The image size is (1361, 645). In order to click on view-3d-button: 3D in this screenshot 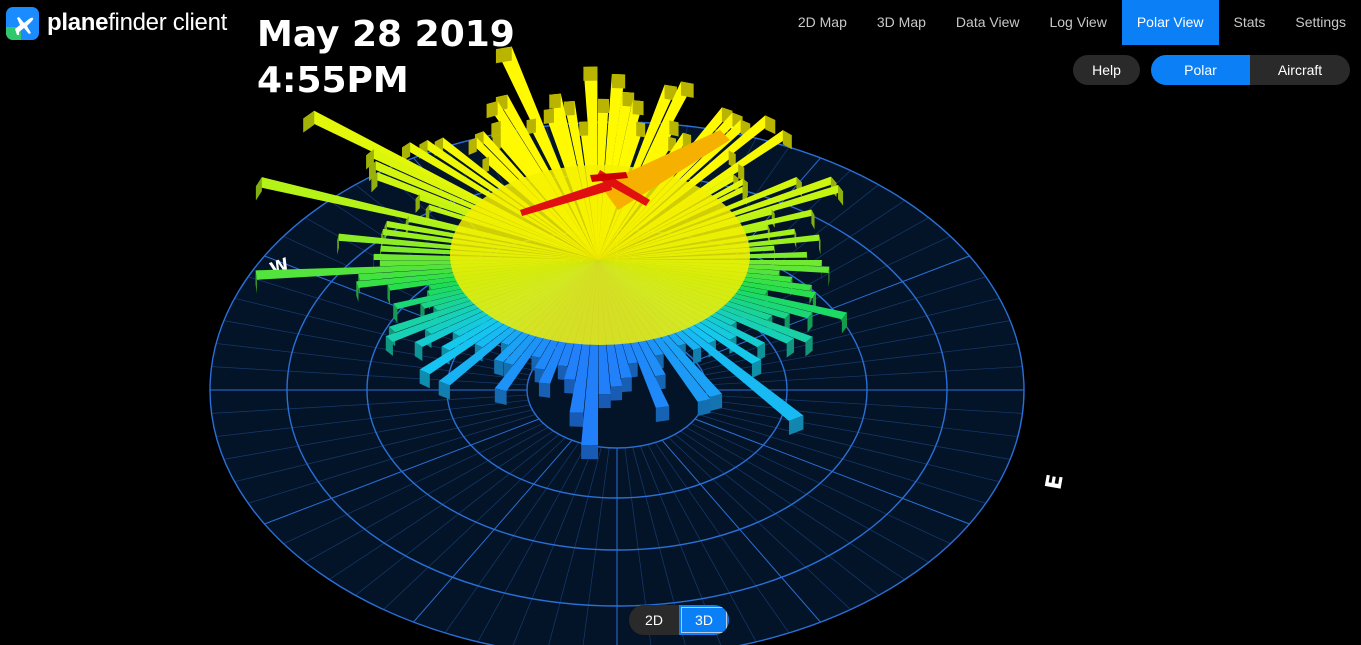, I will do `click(704, 620)`.